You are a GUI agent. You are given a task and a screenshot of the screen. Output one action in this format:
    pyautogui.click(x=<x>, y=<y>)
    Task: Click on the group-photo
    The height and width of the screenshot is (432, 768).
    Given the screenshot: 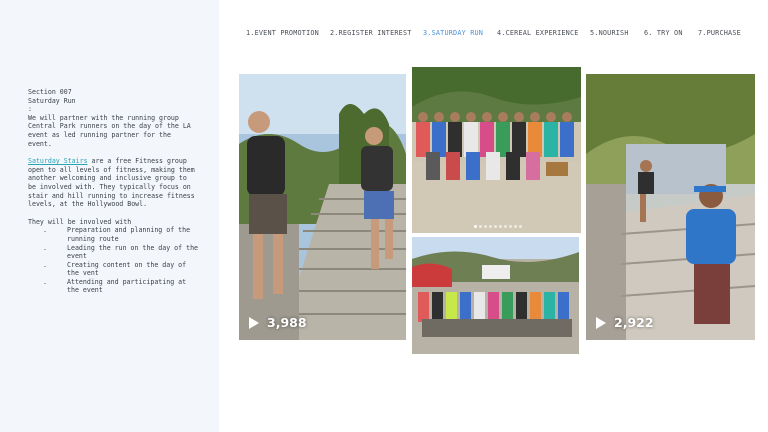 What is the action you would take?
    pyautogui.click(x=496, y=150)
    